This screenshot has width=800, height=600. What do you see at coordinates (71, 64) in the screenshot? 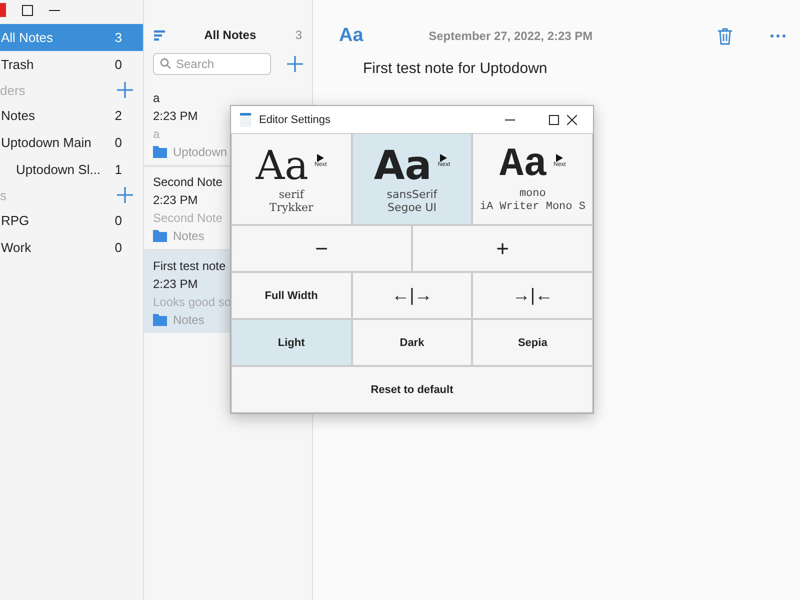
I see `sidebar-item: Trash 0` at bounding box center [71, 64].